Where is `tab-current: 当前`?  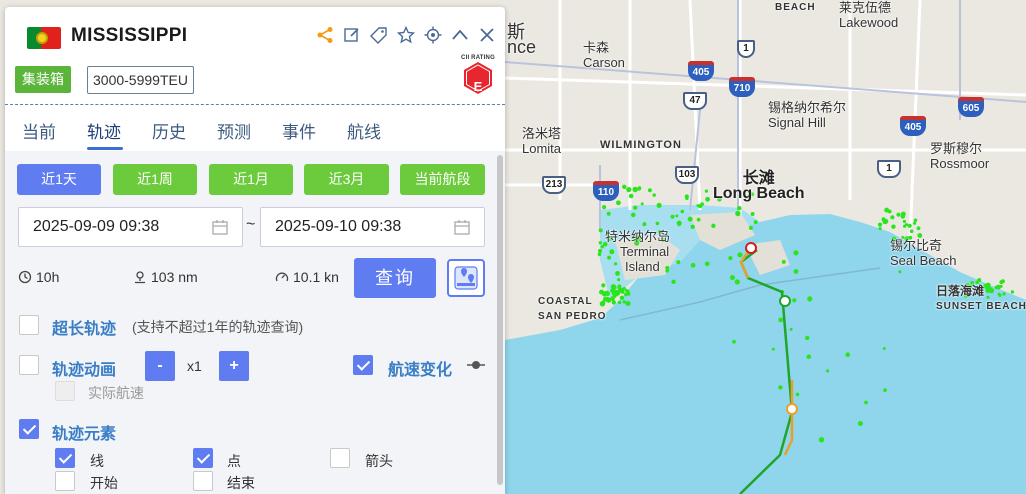
tab-current: 当前 is located at coordinates (54, 128).